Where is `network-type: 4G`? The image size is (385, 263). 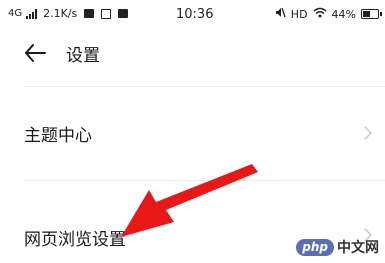
network-type: 4G is located at coordinates (15, 13).